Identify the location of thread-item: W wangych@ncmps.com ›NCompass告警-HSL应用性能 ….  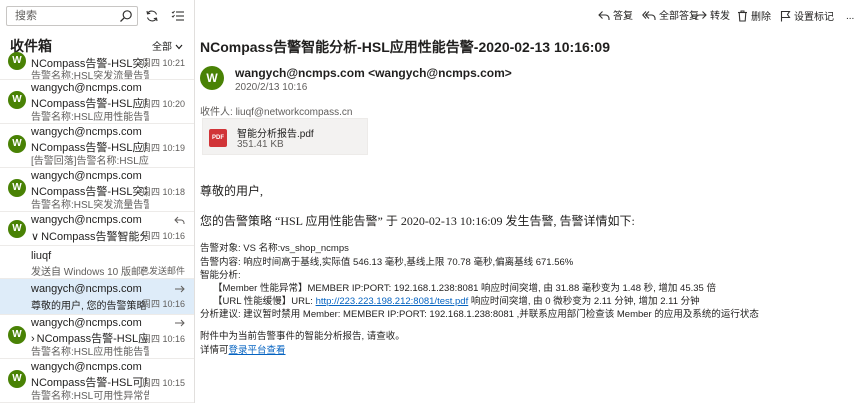
(97, 337).